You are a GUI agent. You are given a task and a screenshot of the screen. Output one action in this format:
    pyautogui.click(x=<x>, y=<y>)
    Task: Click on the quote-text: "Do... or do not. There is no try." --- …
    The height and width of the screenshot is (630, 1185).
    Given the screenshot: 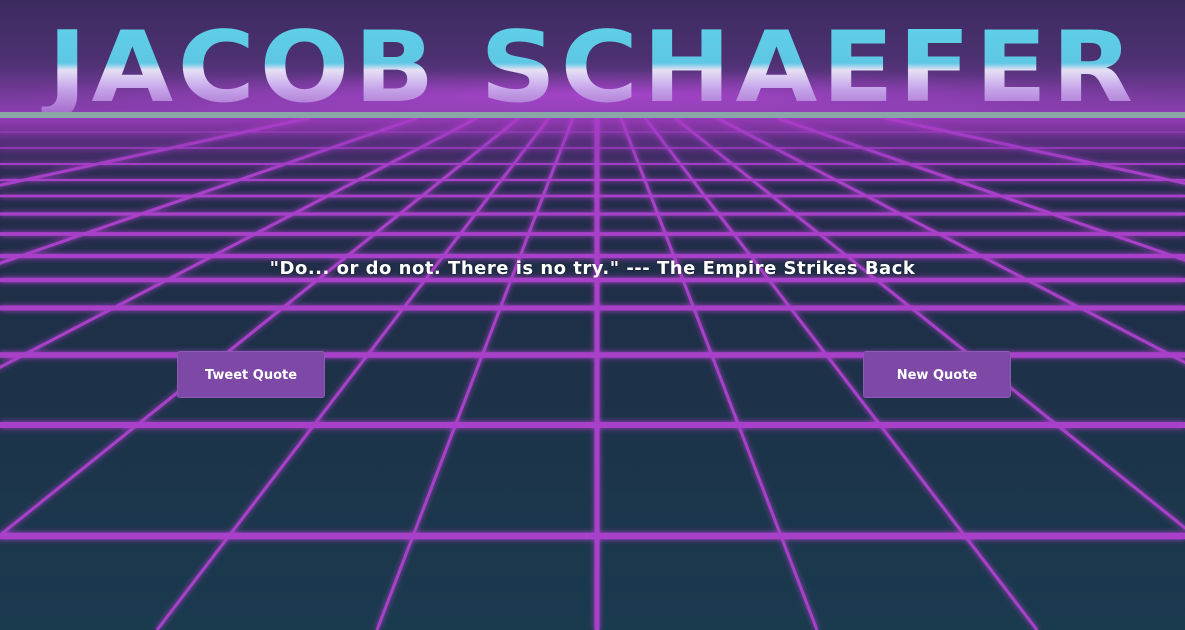 What is the action you would take?
    pyautogui.click(x=592, y=268)
    